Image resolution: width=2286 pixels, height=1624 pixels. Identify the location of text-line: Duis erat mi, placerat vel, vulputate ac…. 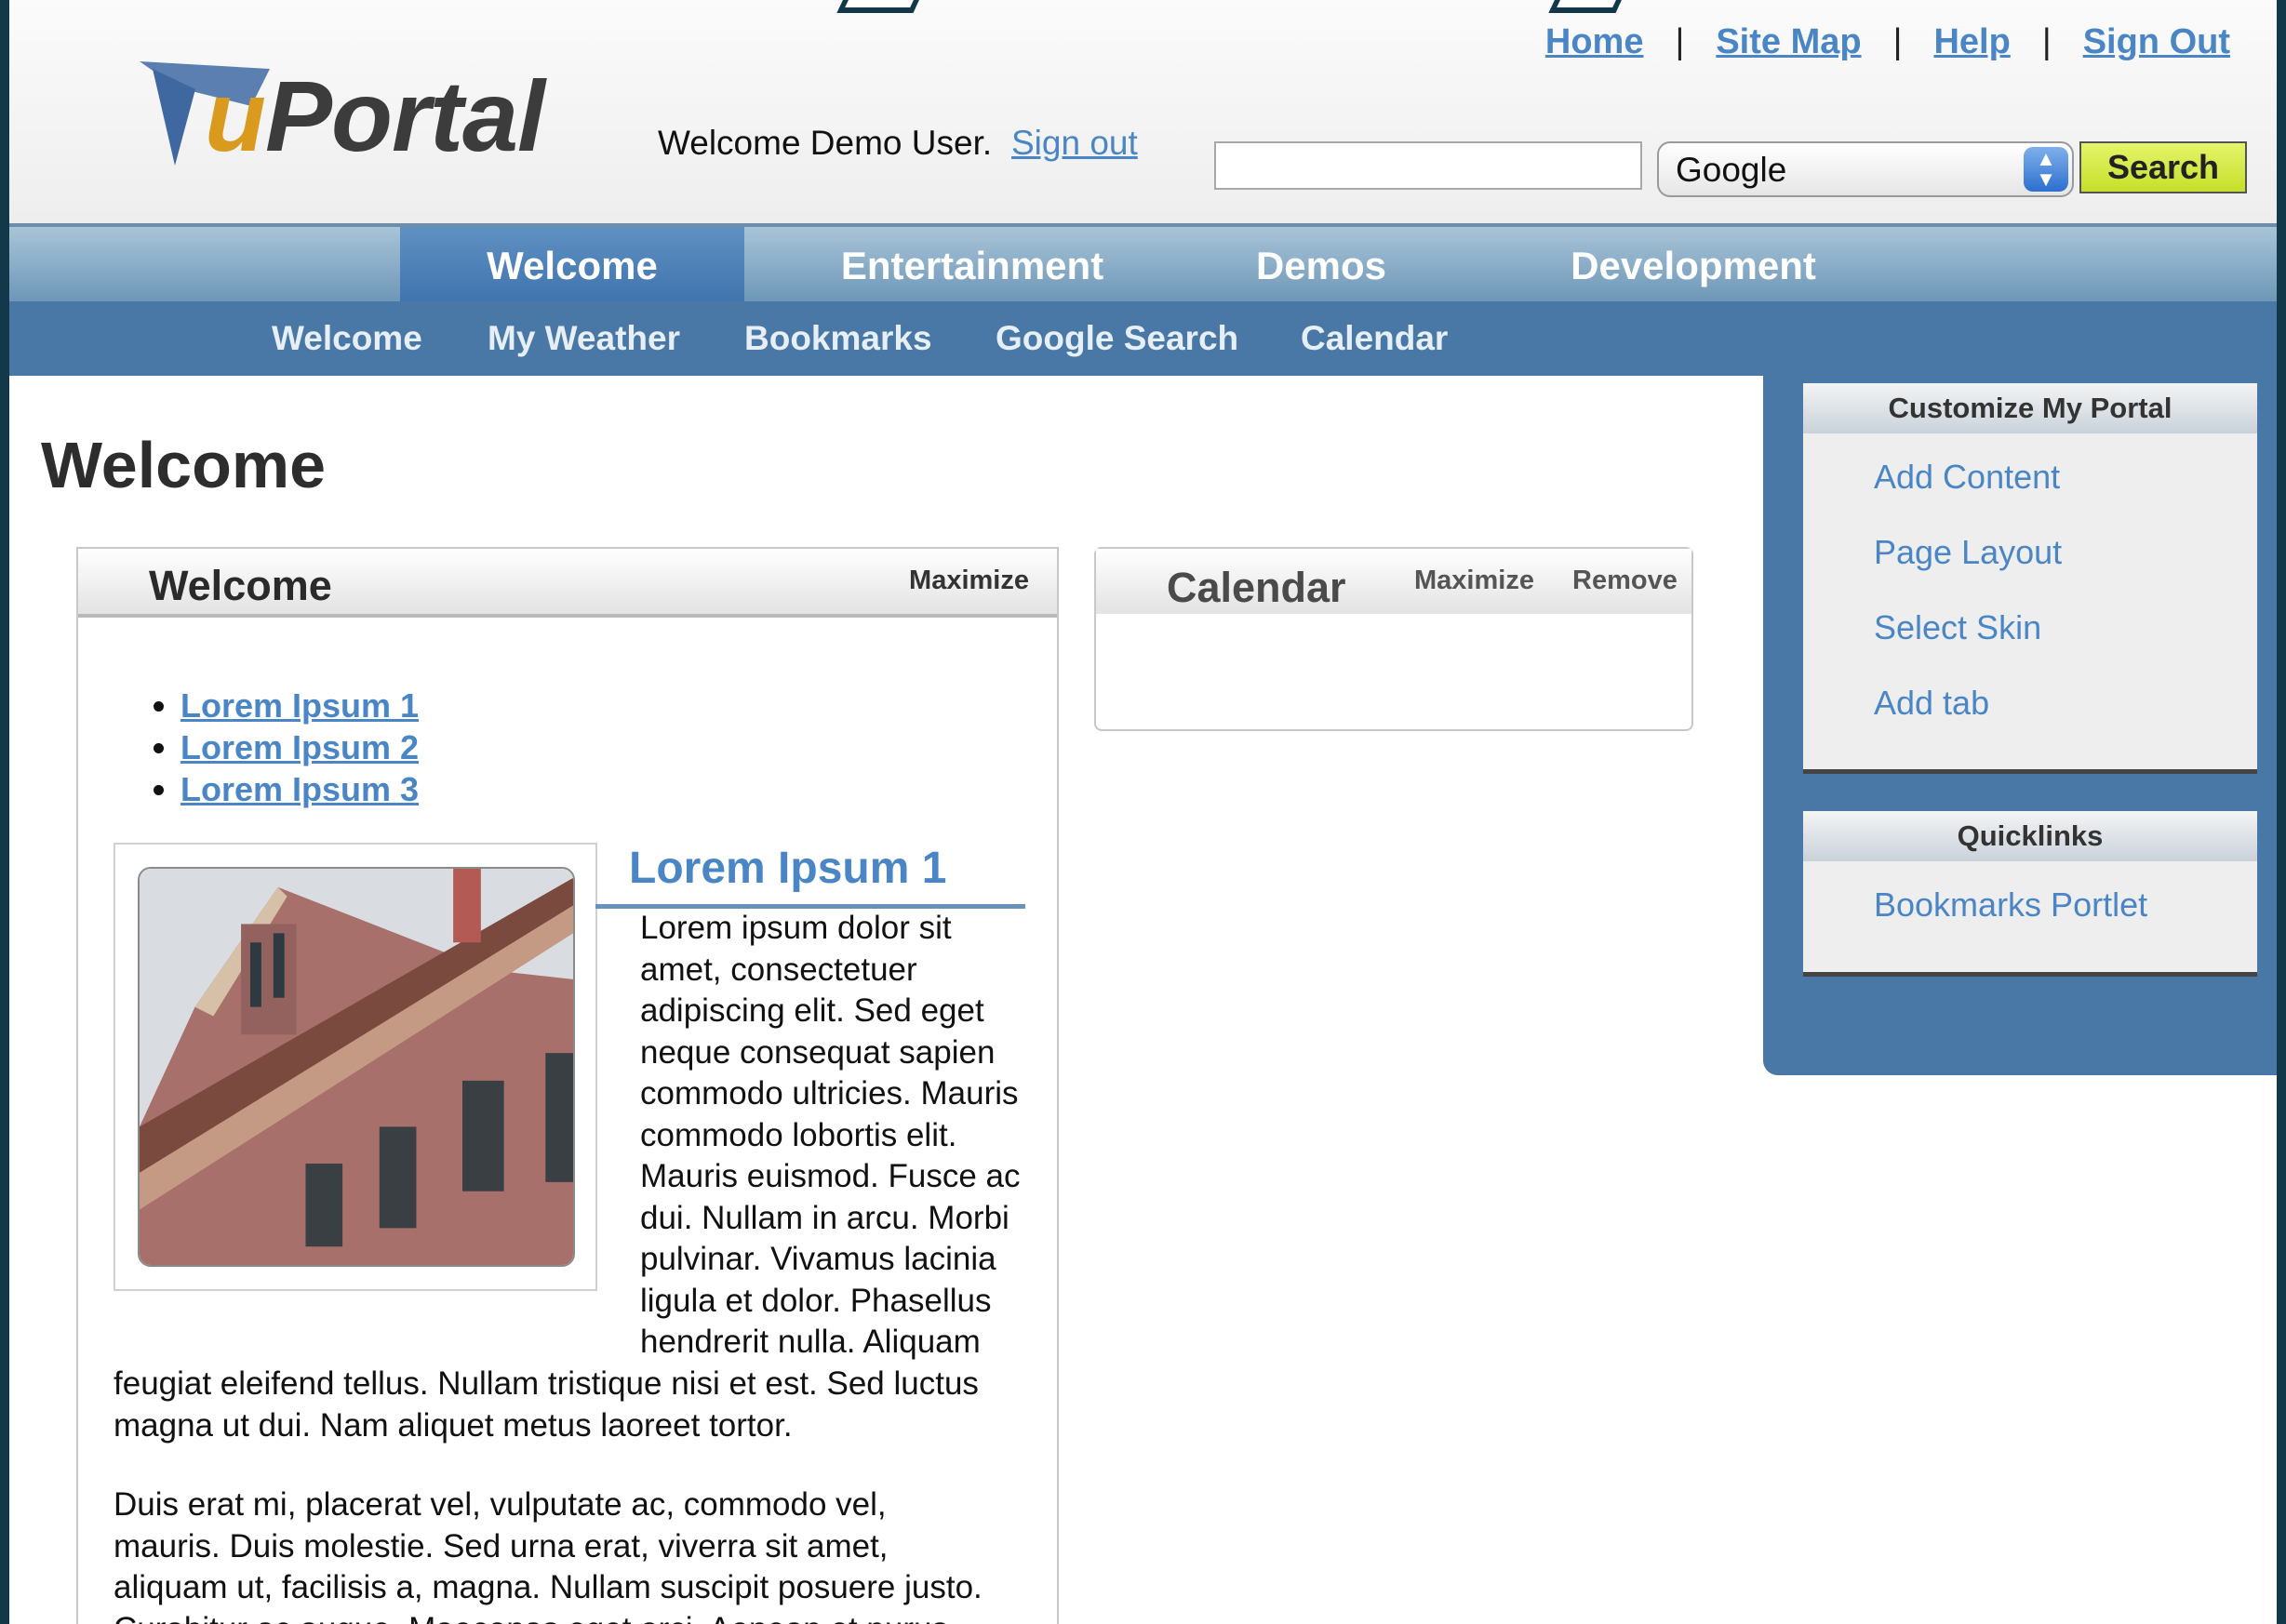
(501, 1505).